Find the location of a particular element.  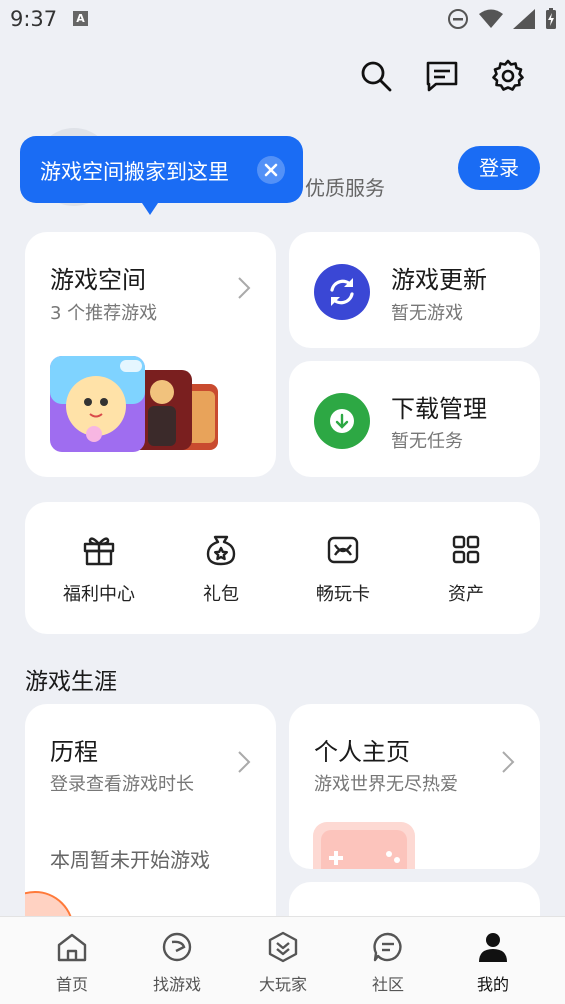

play-card-label: 畅玩卡 is located at coordinates (343, 594).